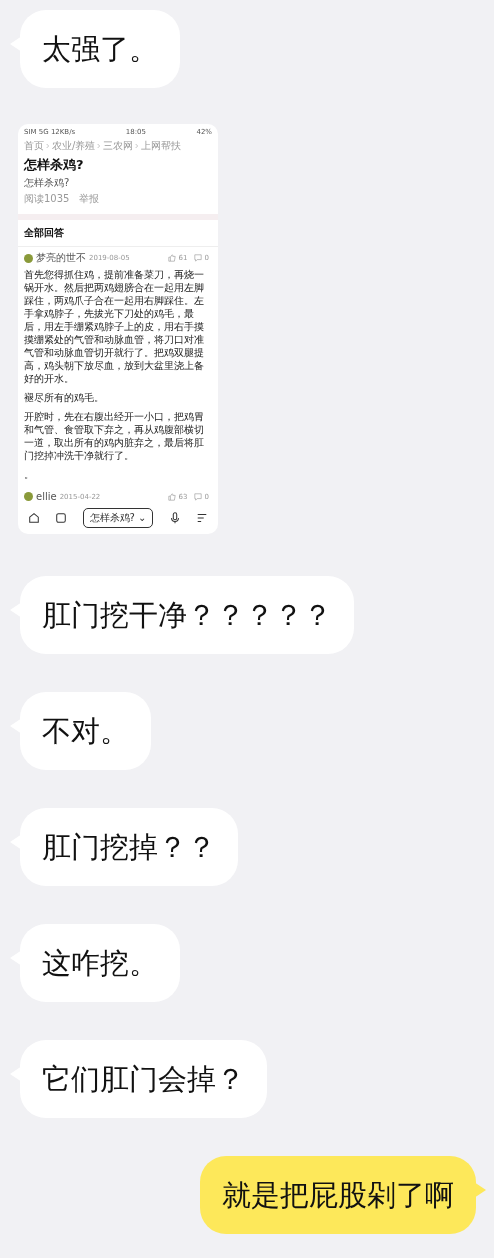 The height and width of the screenshot is (1258, 494). What do you see at coordinates (61, 258) in the screenshot?
I see `author-name: 梦亮的世不` at bounding box center [61, 258].